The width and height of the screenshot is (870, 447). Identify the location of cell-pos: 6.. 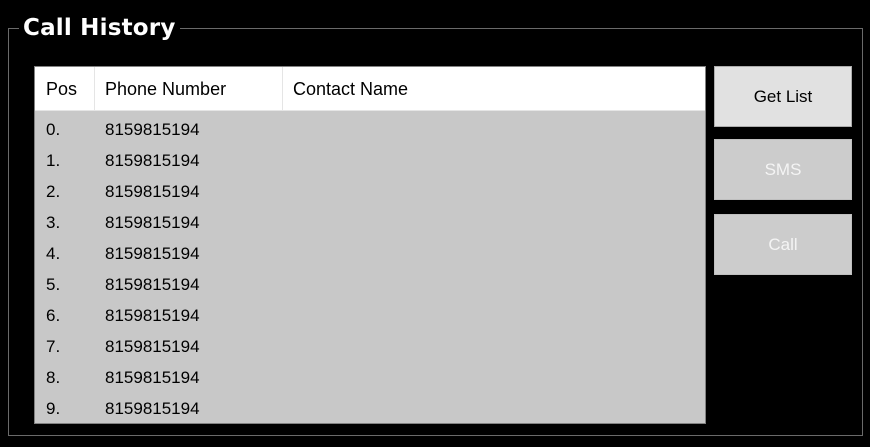
(53, 315).